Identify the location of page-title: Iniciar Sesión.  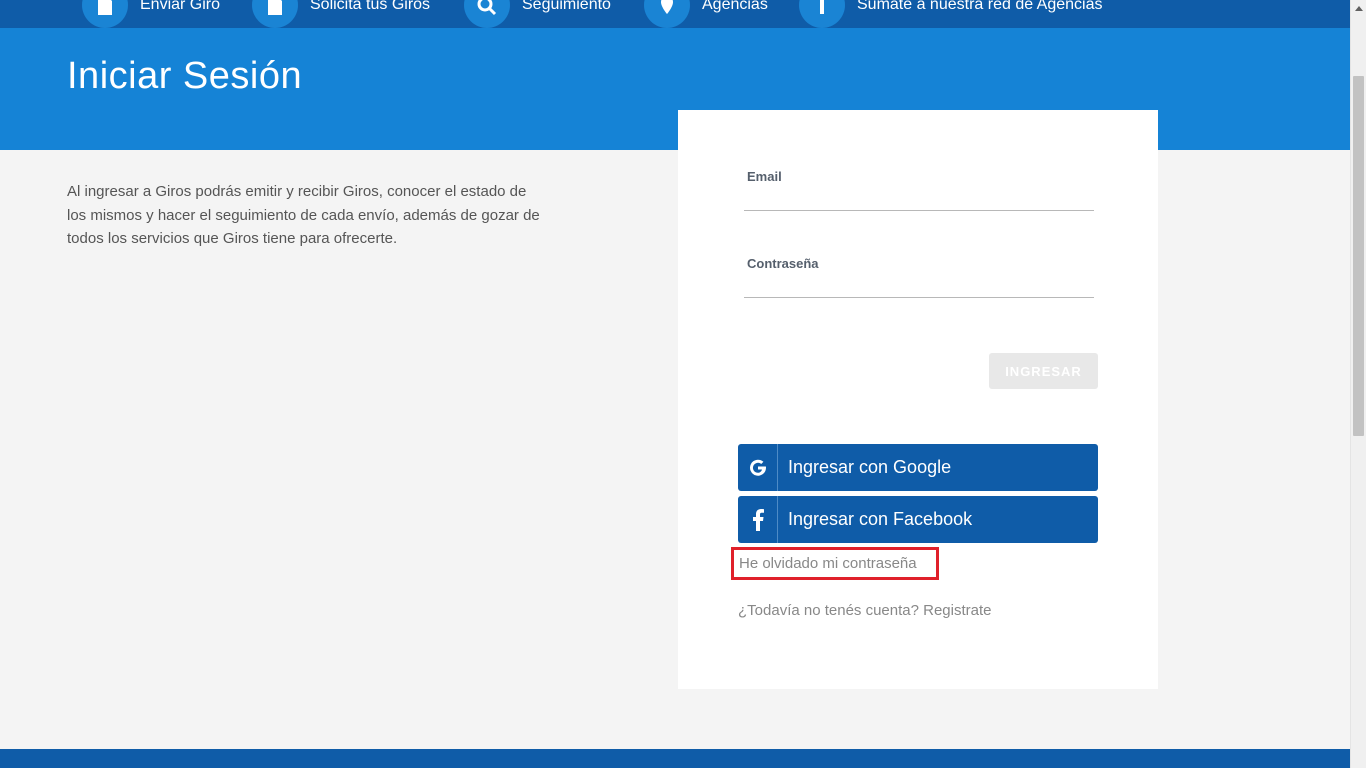
(185, 76).